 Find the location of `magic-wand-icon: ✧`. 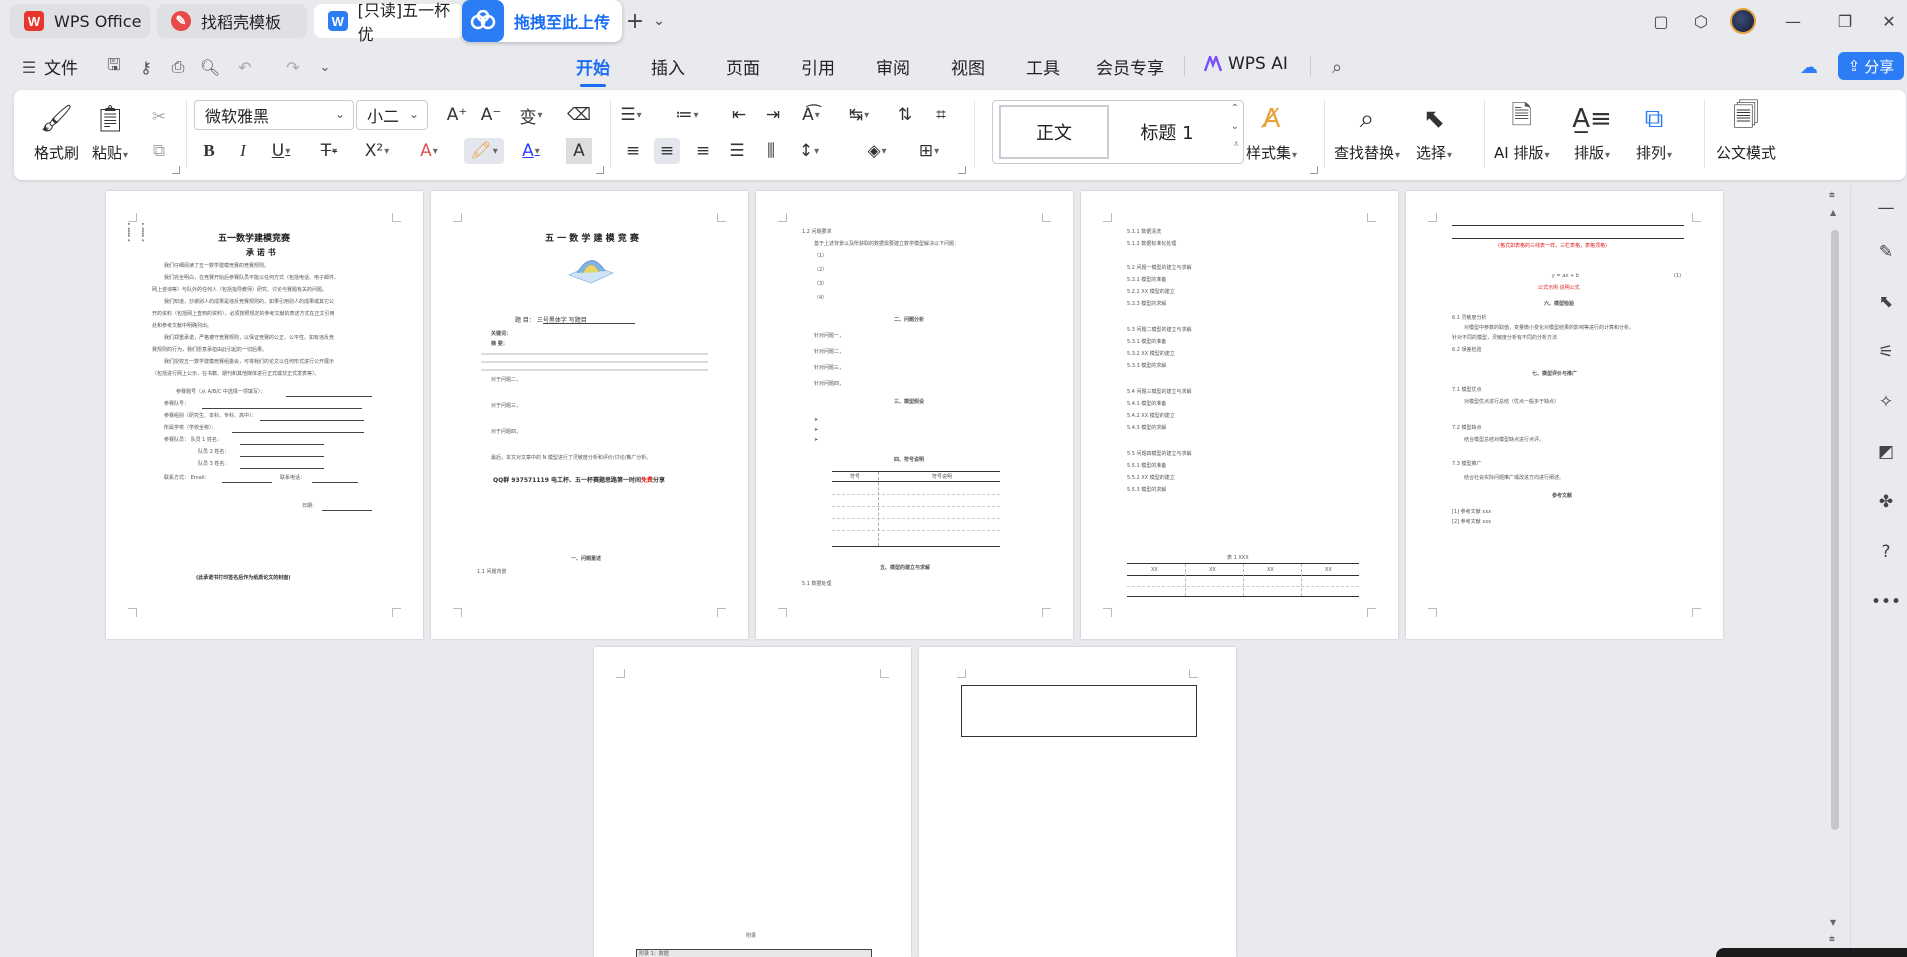

magic-wand-icon: ✧ is located at coordinates (1886, 402).